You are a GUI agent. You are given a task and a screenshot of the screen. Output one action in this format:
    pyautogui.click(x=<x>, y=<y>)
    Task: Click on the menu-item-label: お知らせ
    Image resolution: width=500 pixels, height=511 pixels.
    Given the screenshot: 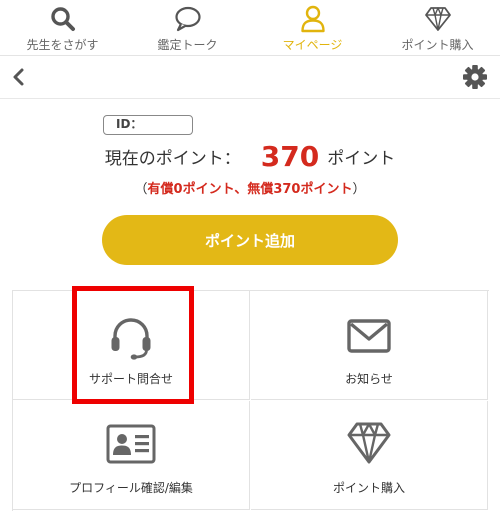 What is the action you would take?
    pyautogui.click(x=369, y=379)
    